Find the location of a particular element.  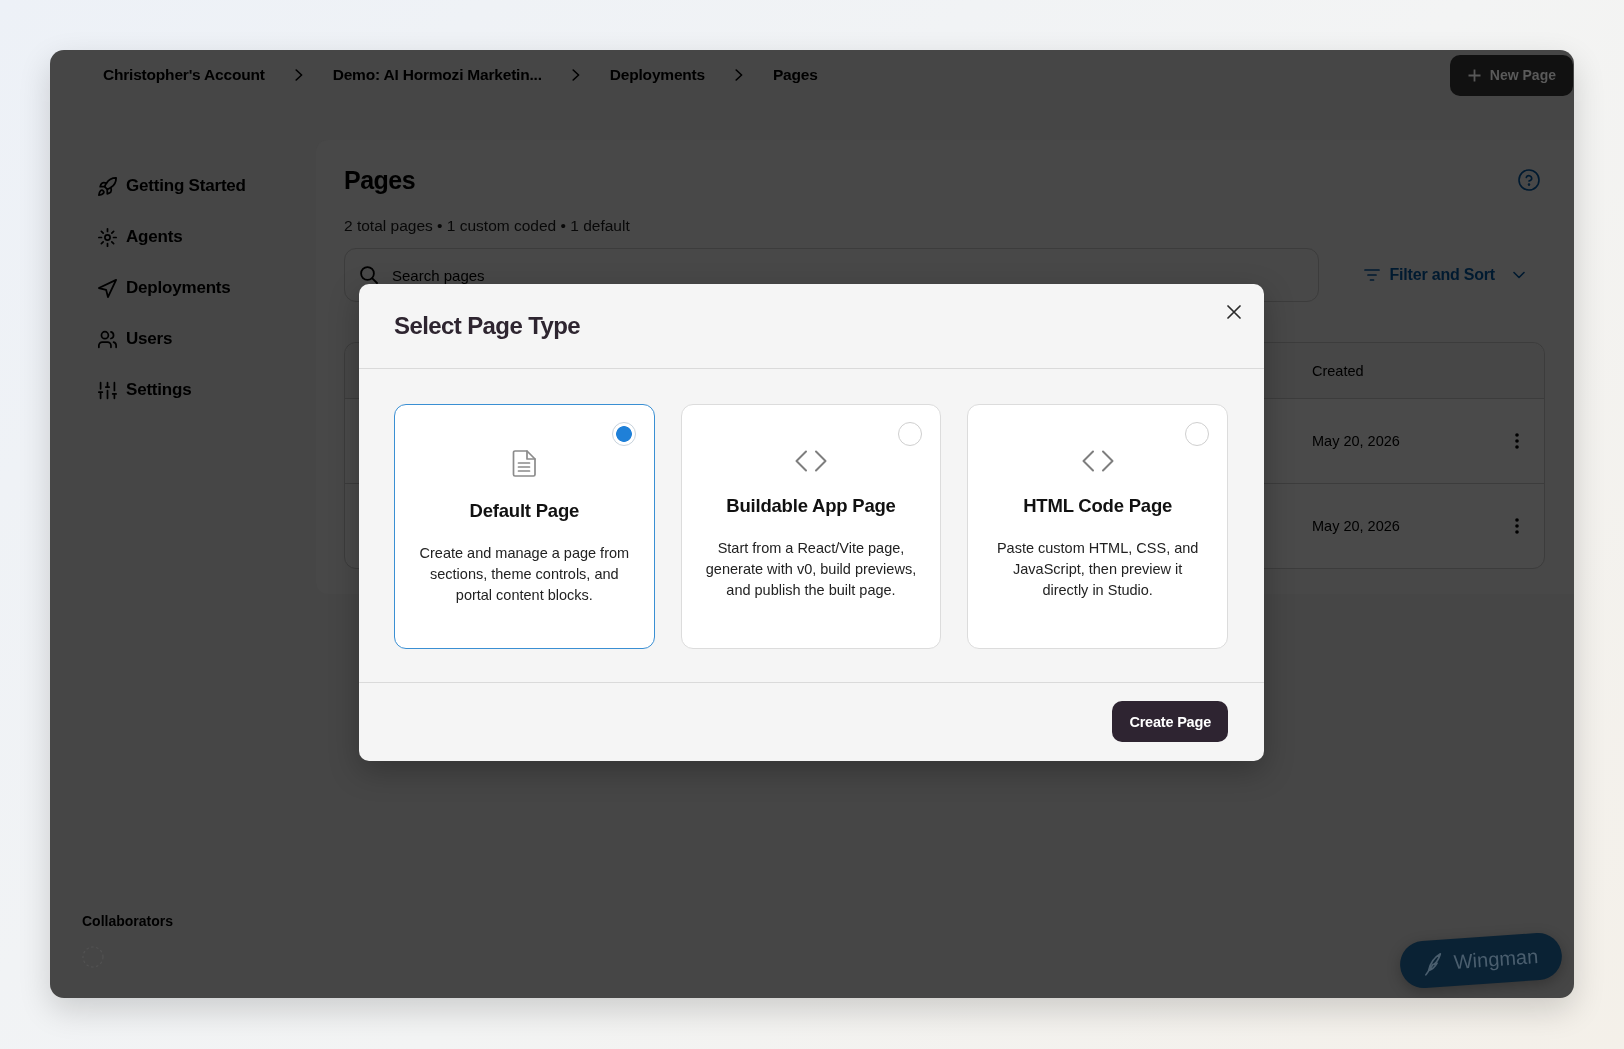

page-type-card: Default Page Create and manage a page from sections, theme controls, and portal content blocks. is located at coordinates (524, 526).